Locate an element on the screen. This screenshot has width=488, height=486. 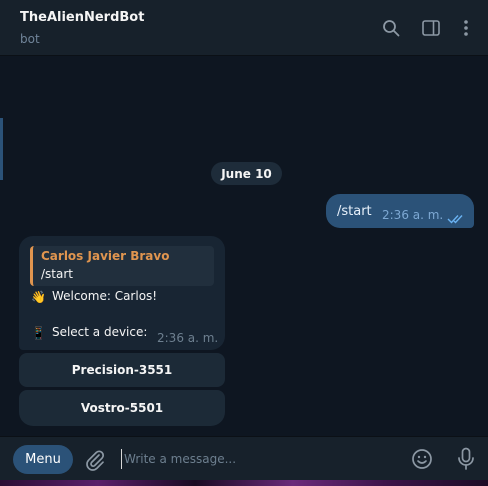
welcome-line: 👋 Welcome: Carlos! is located at coordinates (94, 296).